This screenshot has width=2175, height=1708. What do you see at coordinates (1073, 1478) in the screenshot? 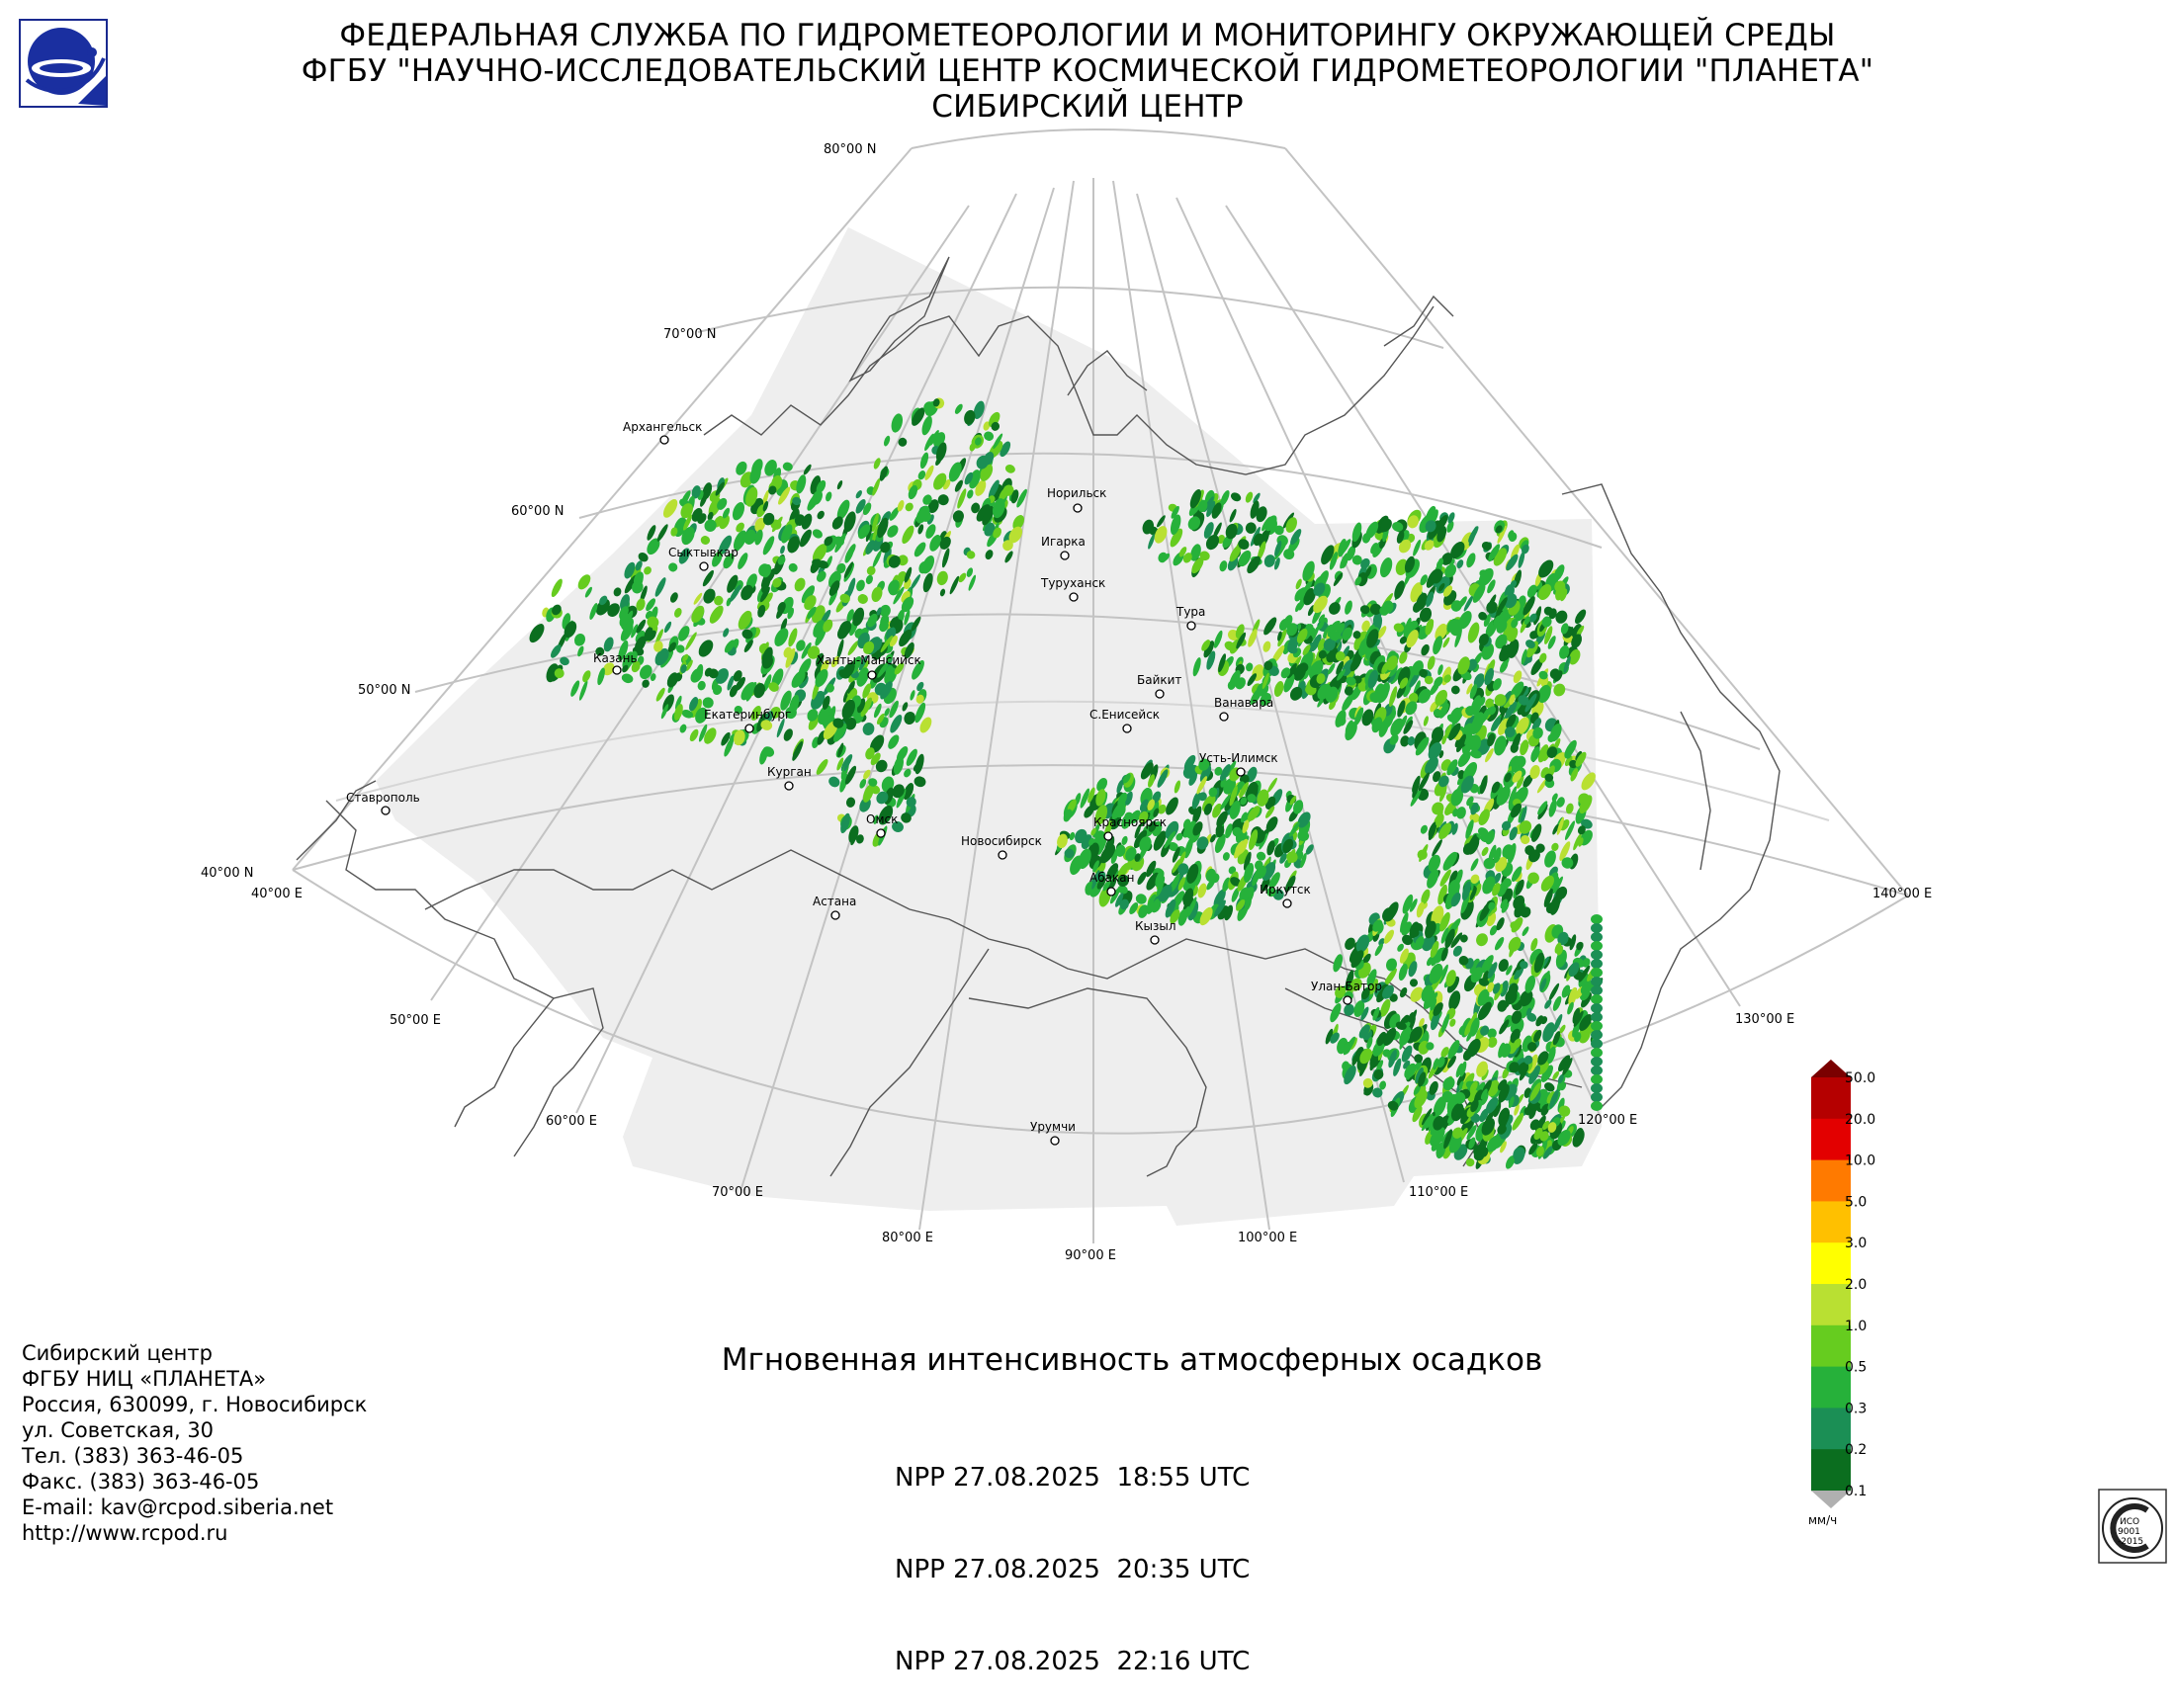
I see `pass-1: NPP 27.08.2025 18:55 UTC` at bounding box center [1073, 1478].